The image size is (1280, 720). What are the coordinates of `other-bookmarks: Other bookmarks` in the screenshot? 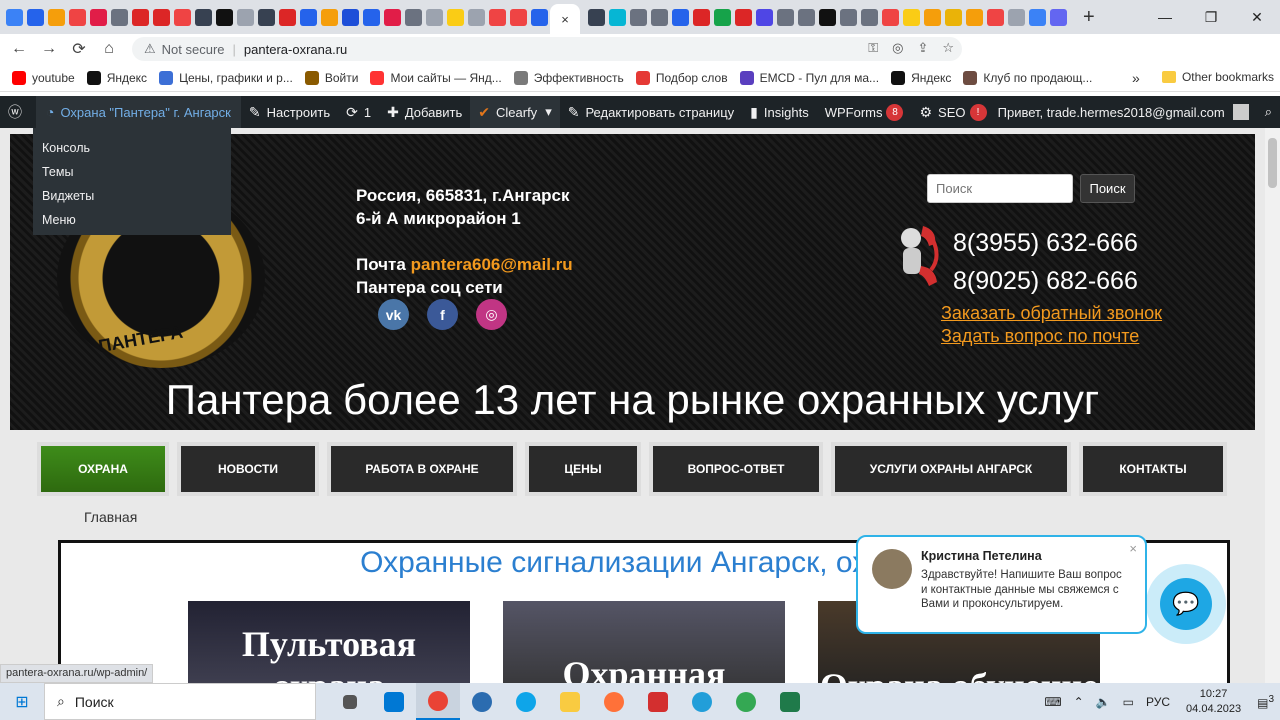 It's located at (1217, 77).